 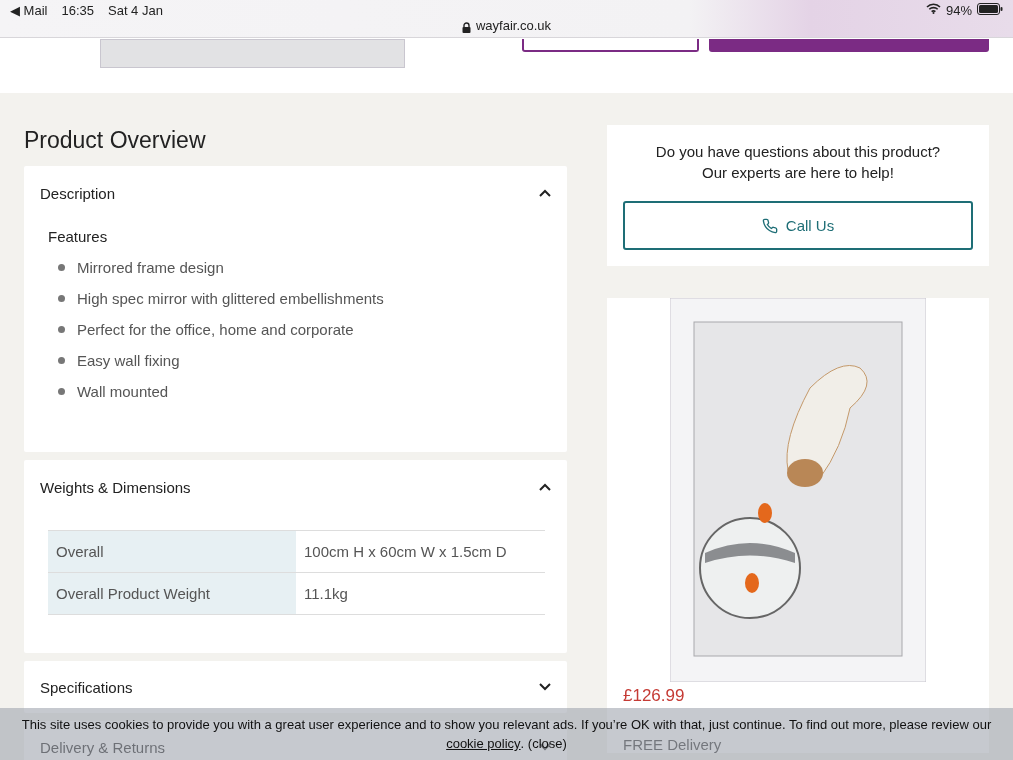 What do you see at coordinates (798, 151) in the screenshot?
I see `help-text: Do you have questions about this product?` at bounding box center [798, 151].